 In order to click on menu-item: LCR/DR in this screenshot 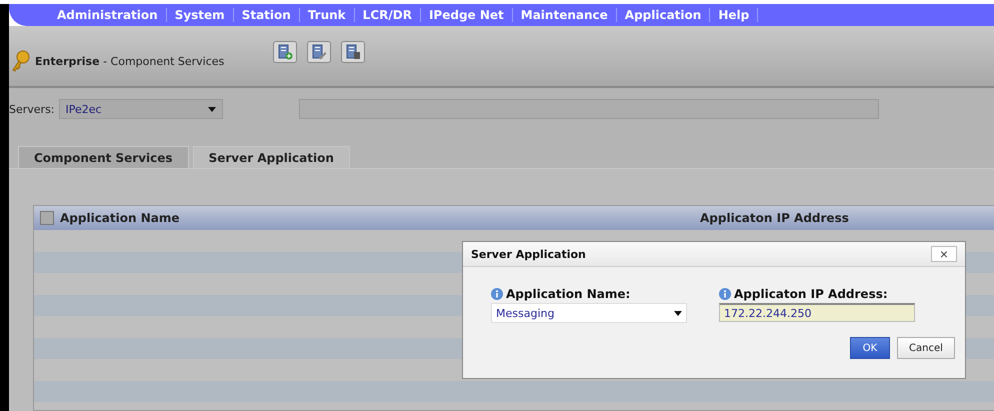, I will do `click(387, 15)`.